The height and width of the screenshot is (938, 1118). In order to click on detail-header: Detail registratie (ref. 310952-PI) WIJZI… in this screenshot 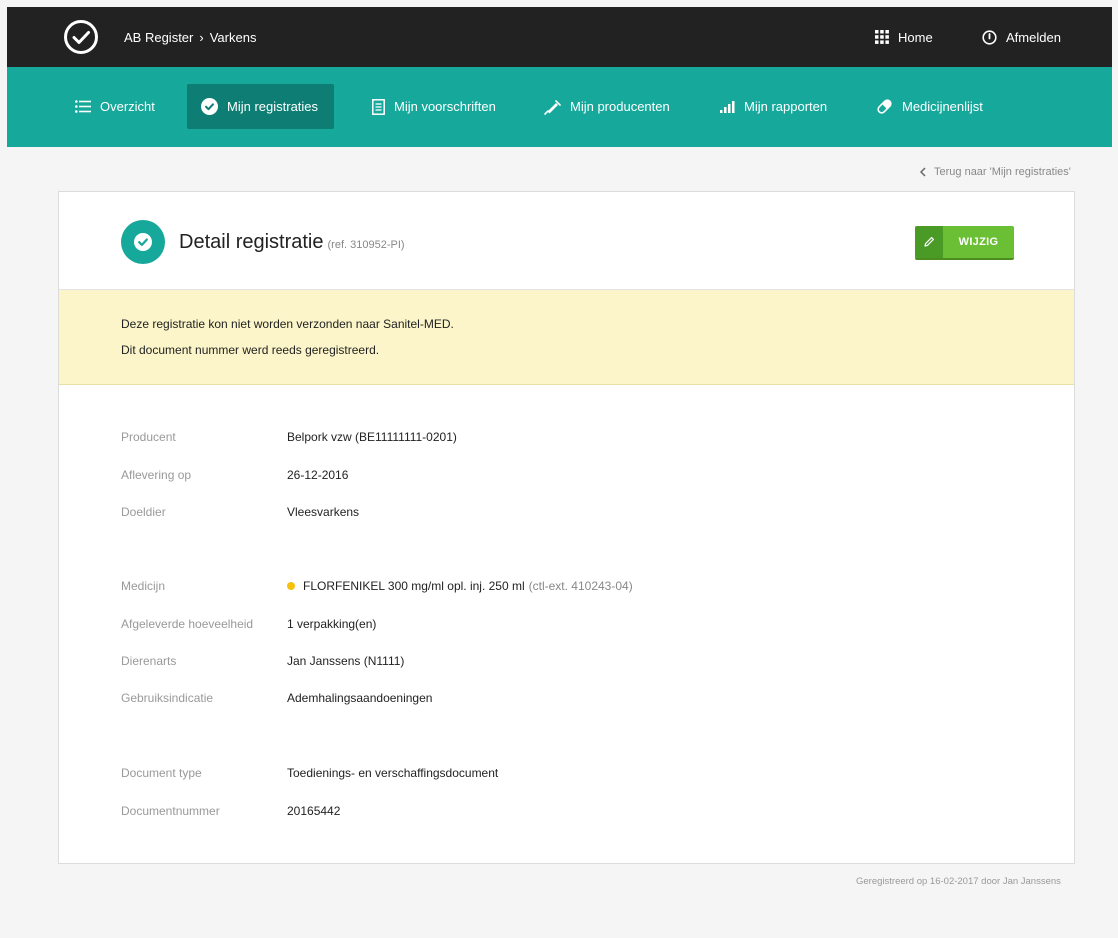, I will do `click(566, 241)`.